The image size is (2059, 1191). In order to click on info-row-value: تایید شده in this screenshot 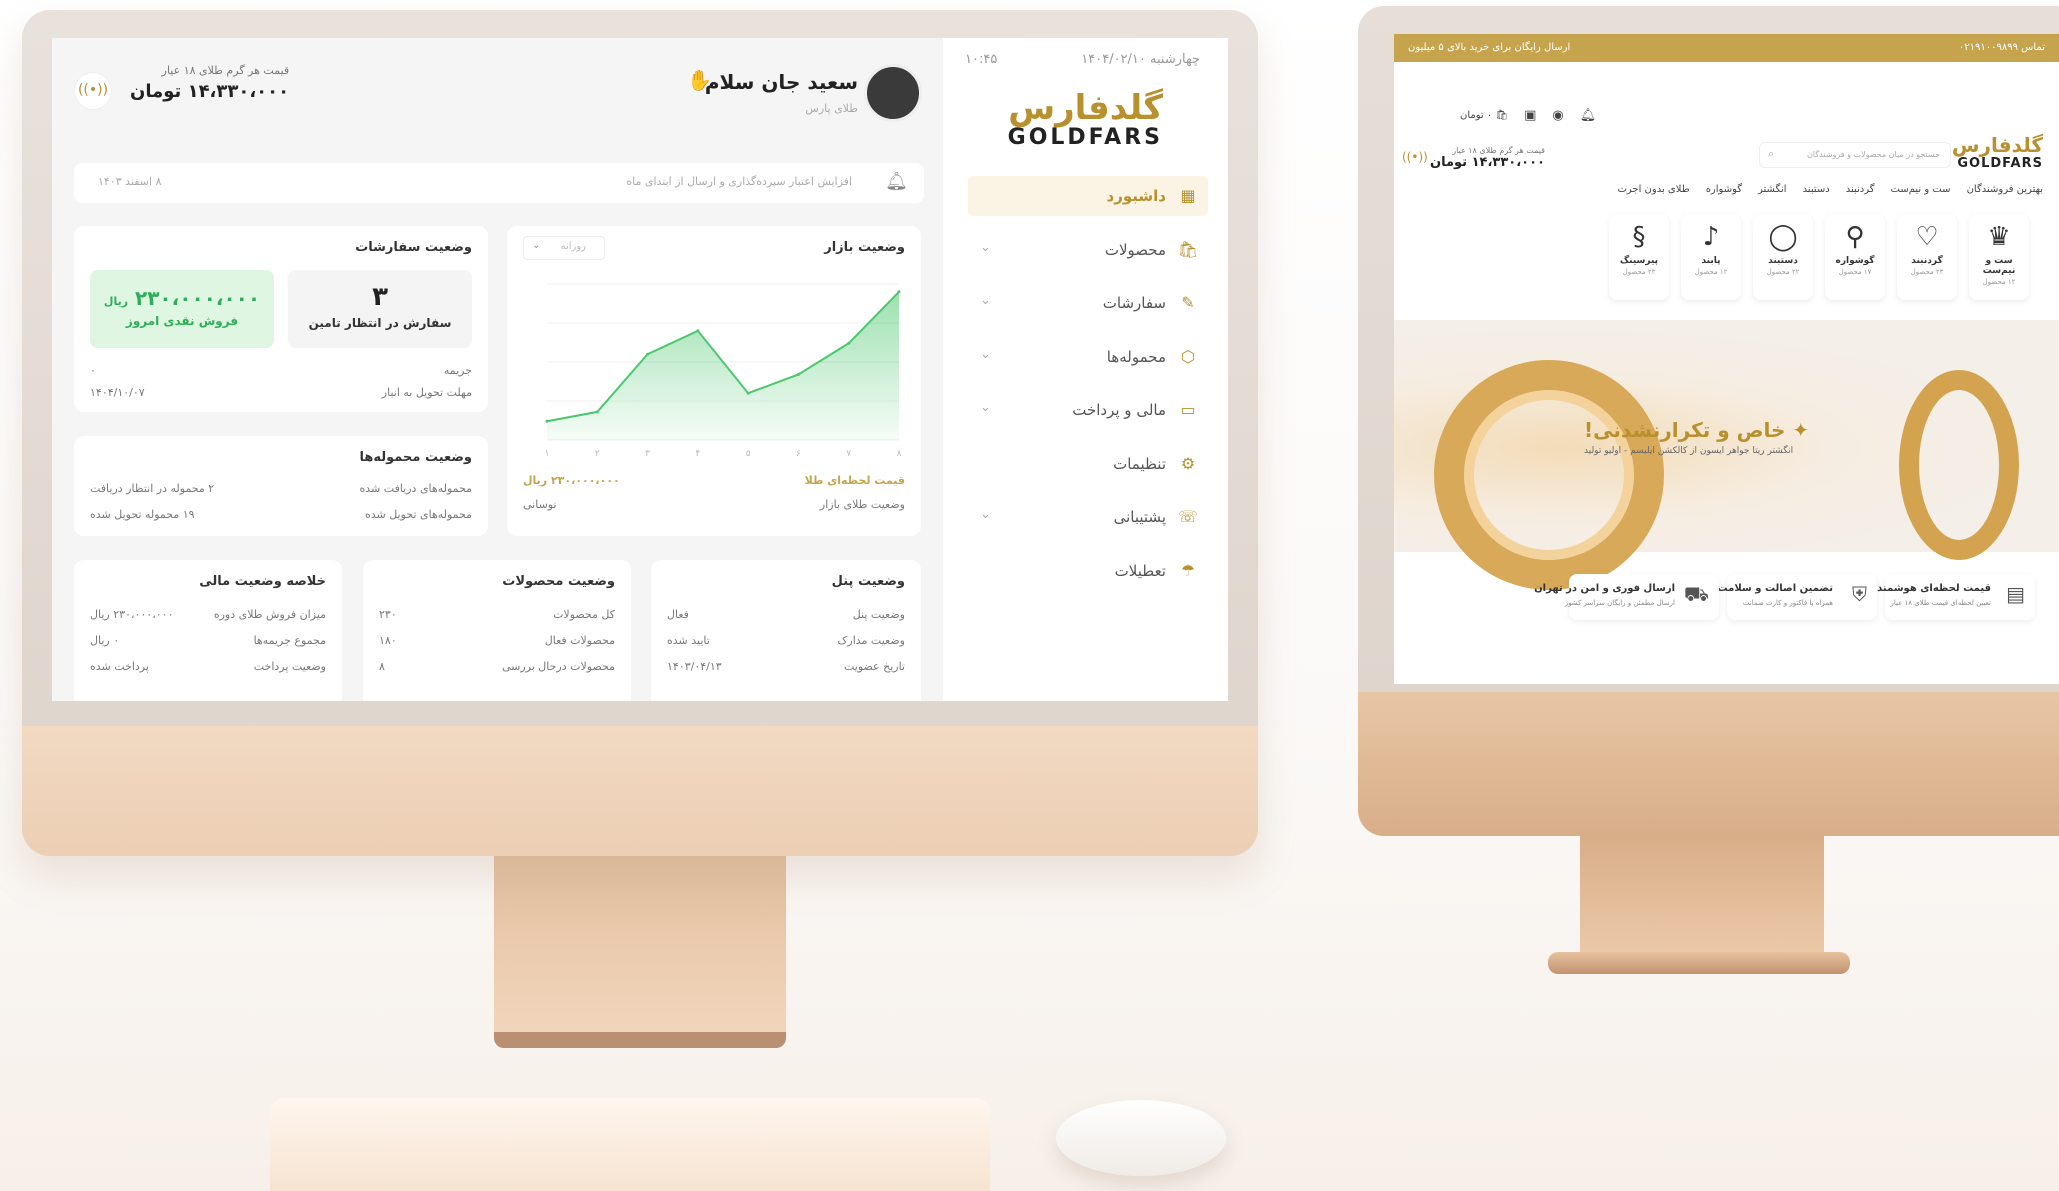, I will do `click(688, 640)`.